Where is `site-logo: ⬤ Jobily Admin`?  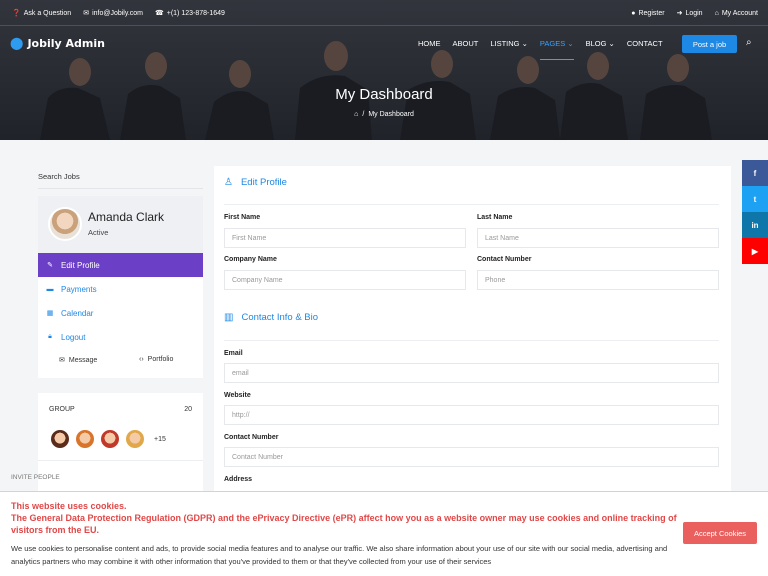 site-logo: ⬤ Jobily Admin is located at coordinates (57, 43).